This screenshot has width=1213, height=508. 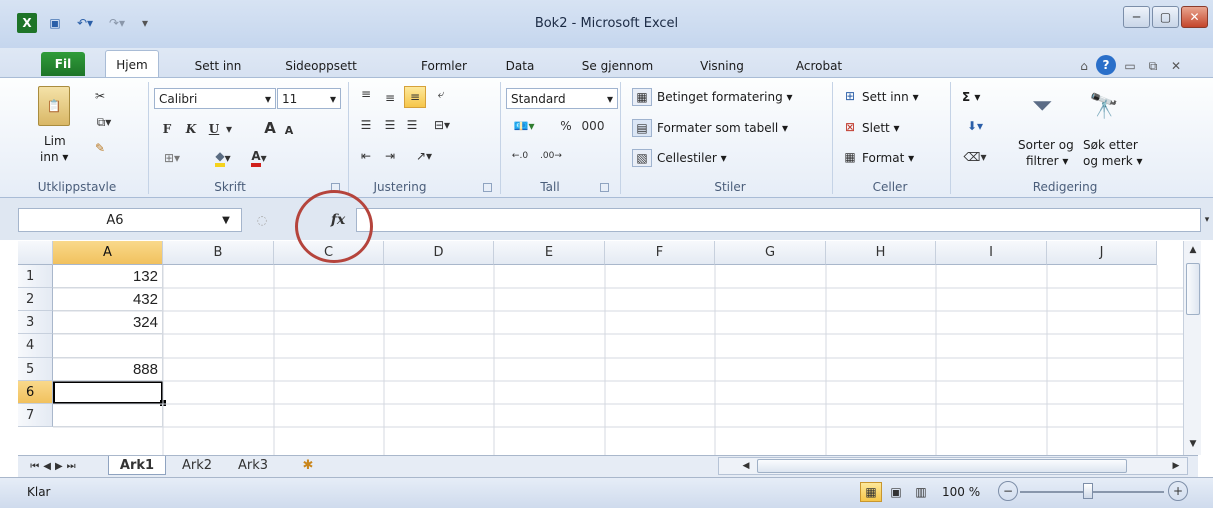 What do you see at coordinates (270, 128) in the screenshot?
I see `grow-font-button: A` at bounding box center [270, 128].